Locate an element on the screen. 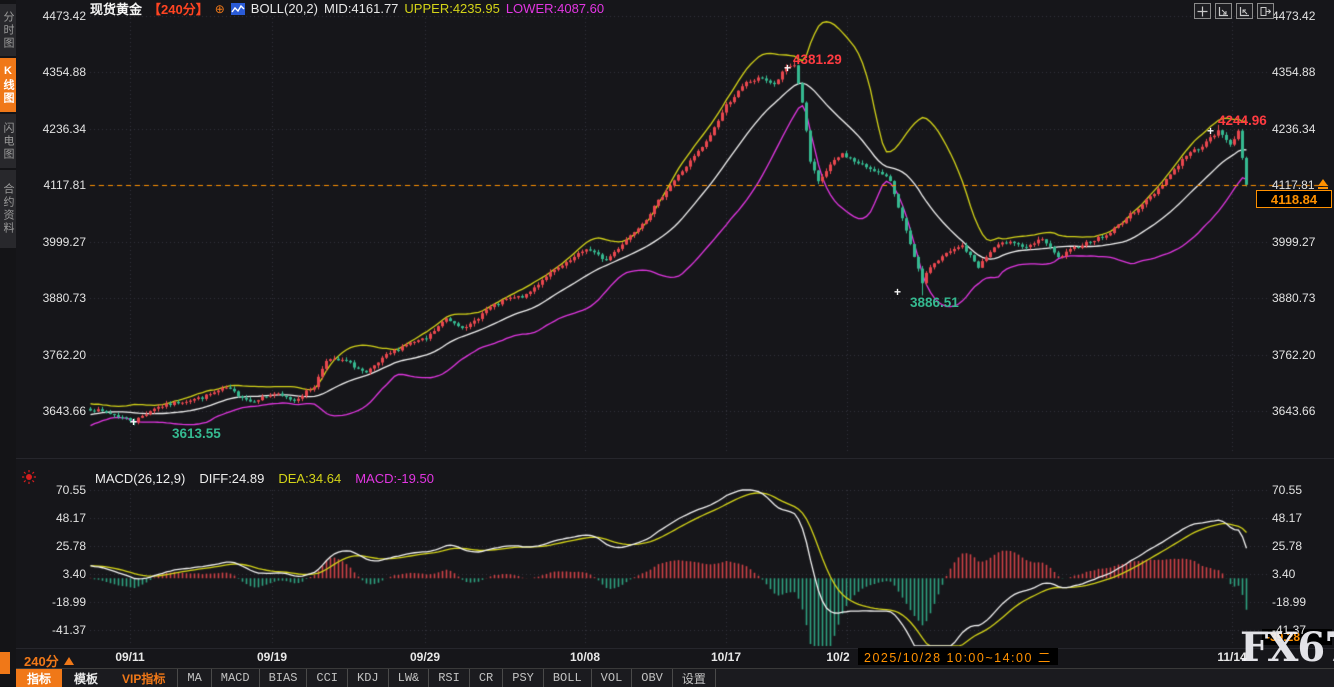 This screenshot has width=1334, height=687. boll-label: BOLL(20,2) is located at coordinates (284, 8).